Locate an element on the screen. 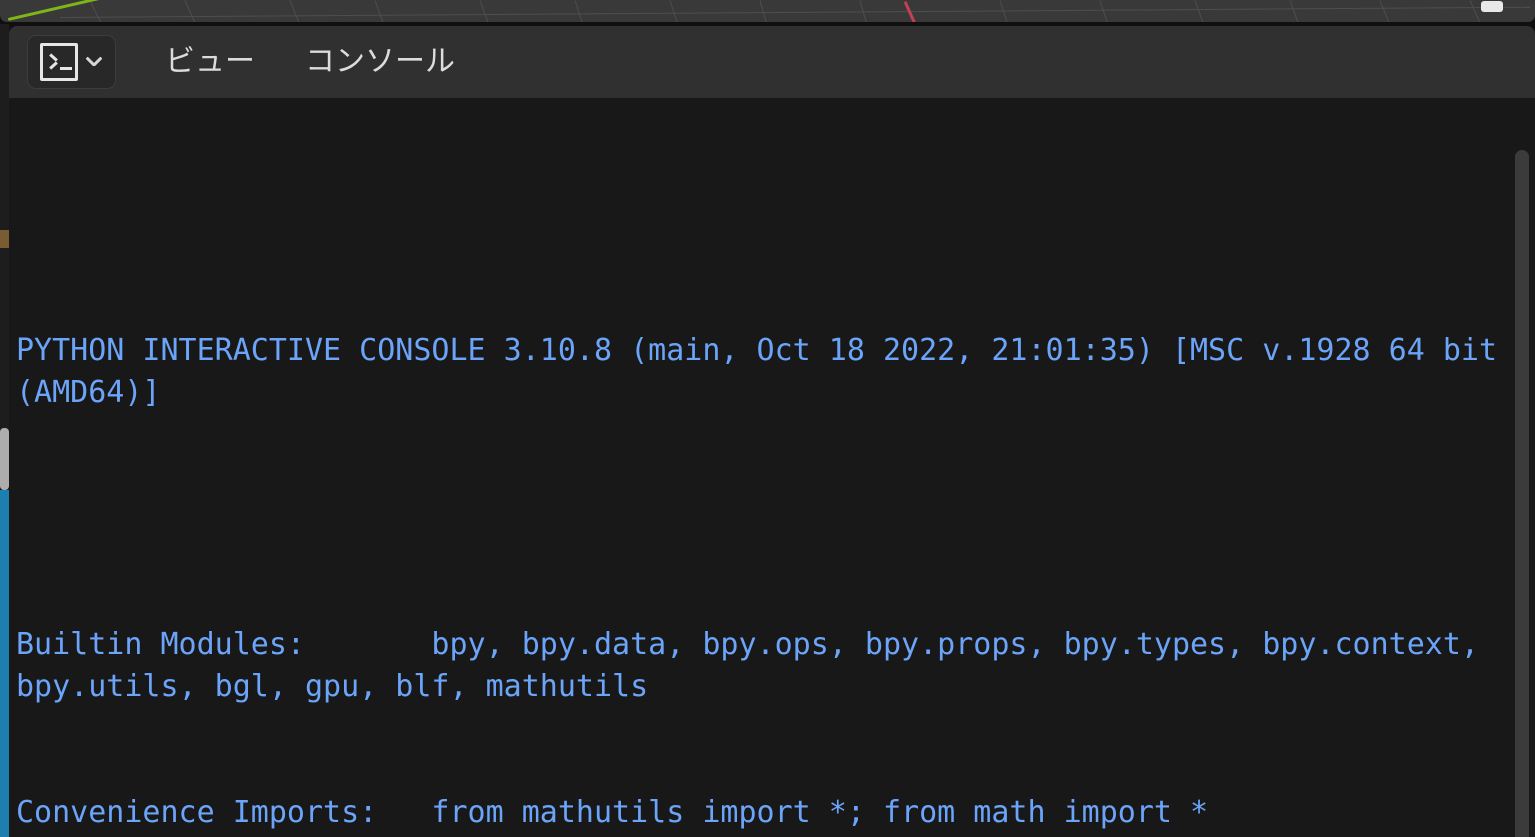 This screenshot has width=1535, height=837. editor-type-selector is located at coordinates (71, 62).